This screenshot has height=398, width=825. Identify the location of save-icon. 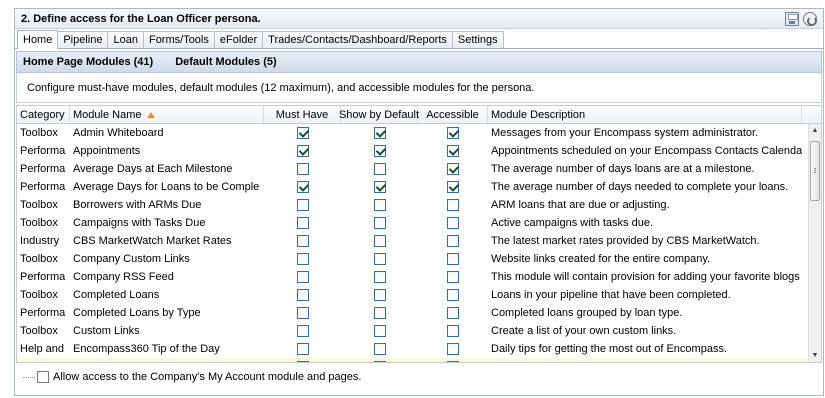
(792, 18).